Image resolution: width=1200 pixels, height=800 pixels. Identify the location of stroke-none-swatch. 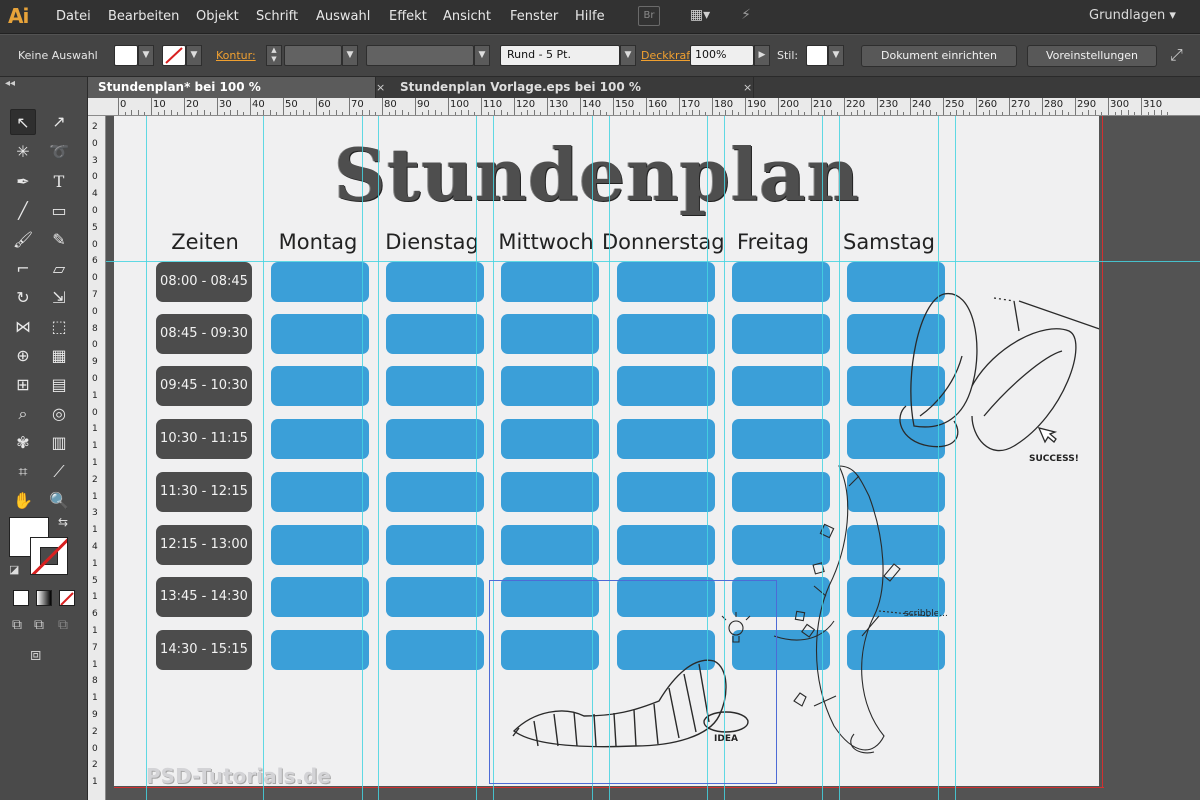
(174, 55).